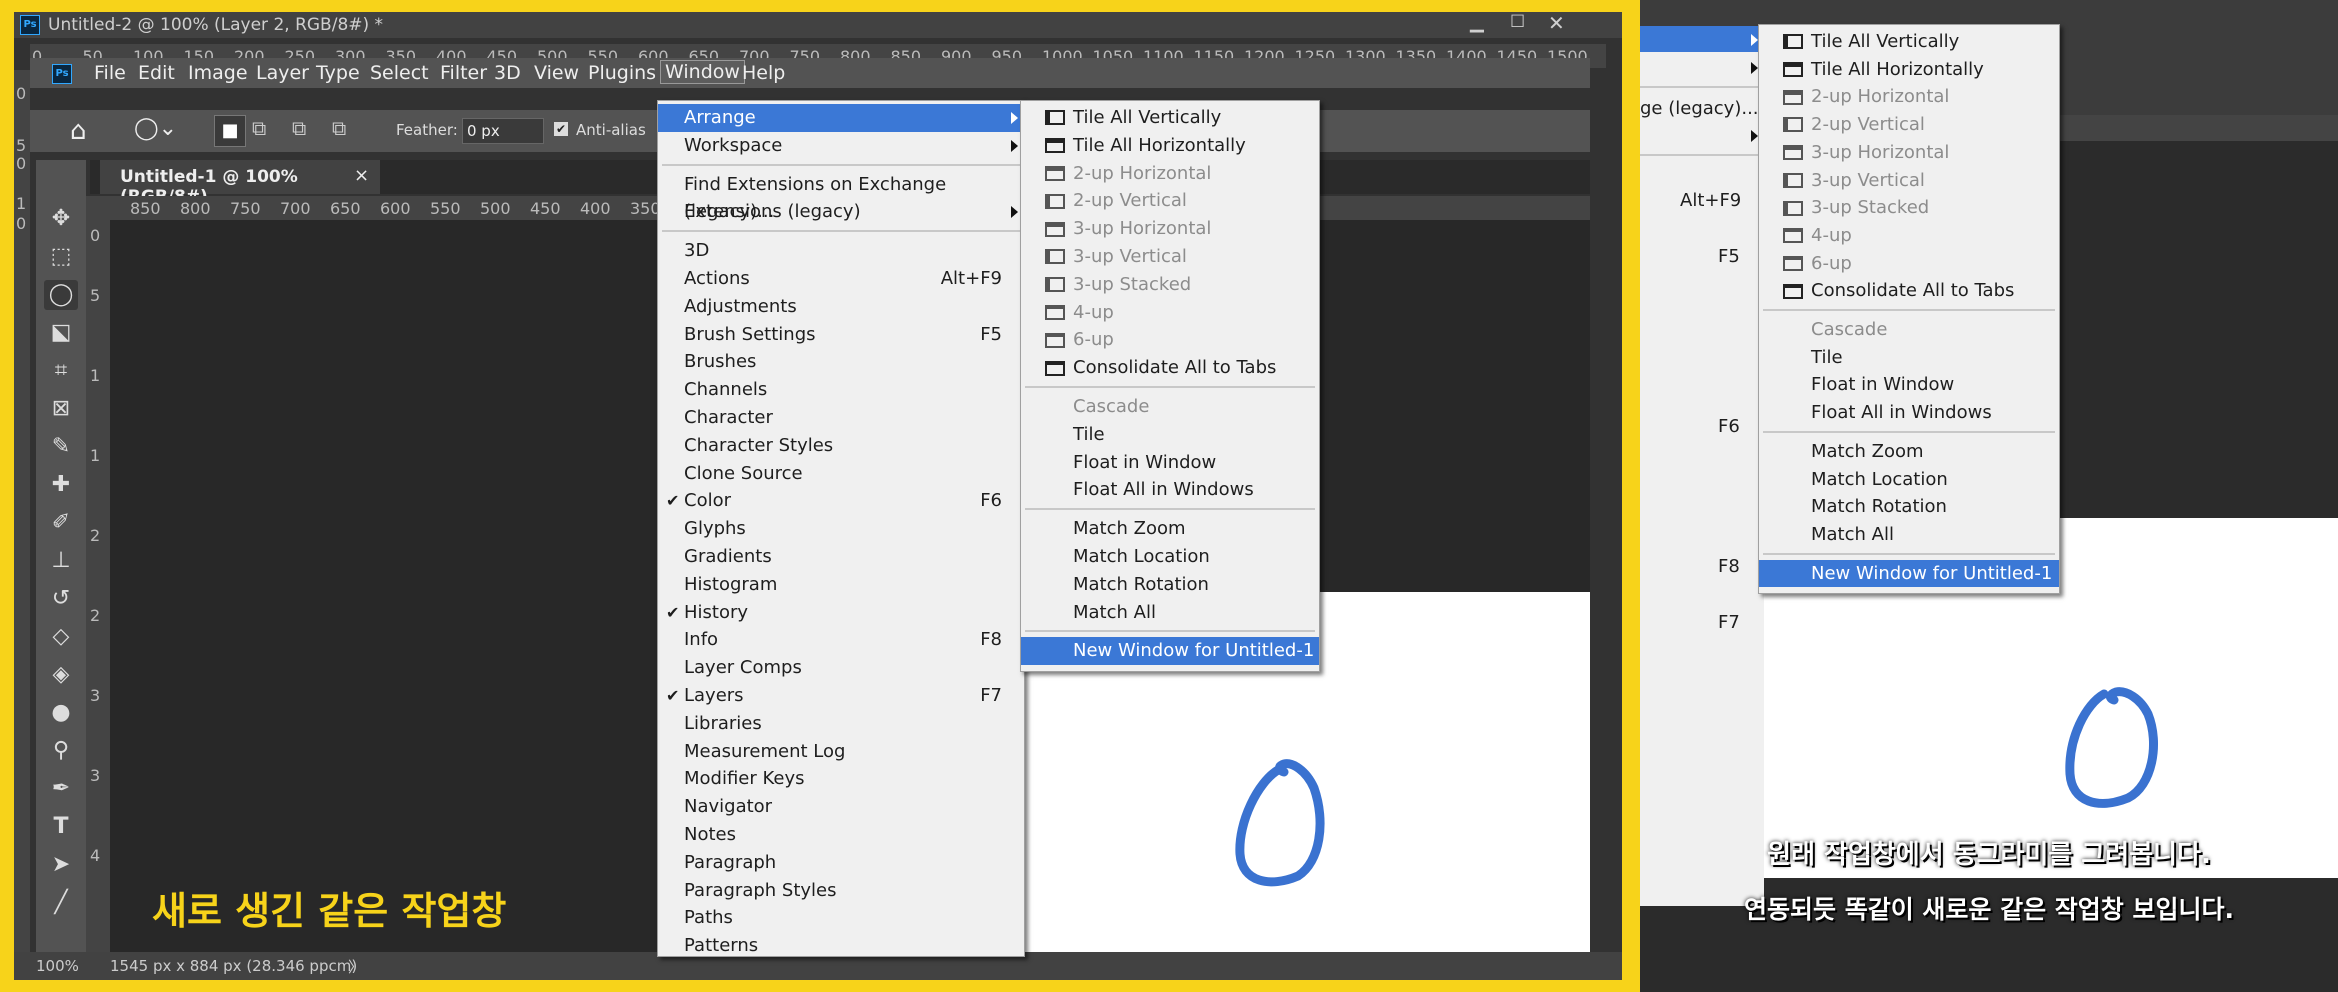 The width and height of the screenshot is (2338, 992). I want to click on menu-item-histogram: Histogram, so click(841, 585).